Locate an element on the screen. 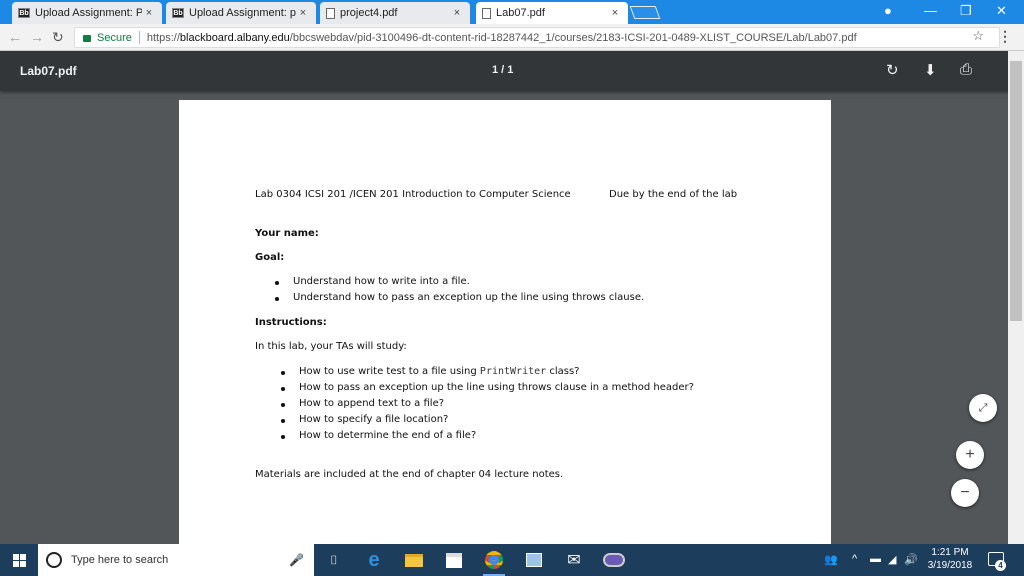 The height and width of the screenshot is (576, 1024). tab-upload-assignment-2: Bb Upload Assignment: proj × is located at coordinates (241, 13).